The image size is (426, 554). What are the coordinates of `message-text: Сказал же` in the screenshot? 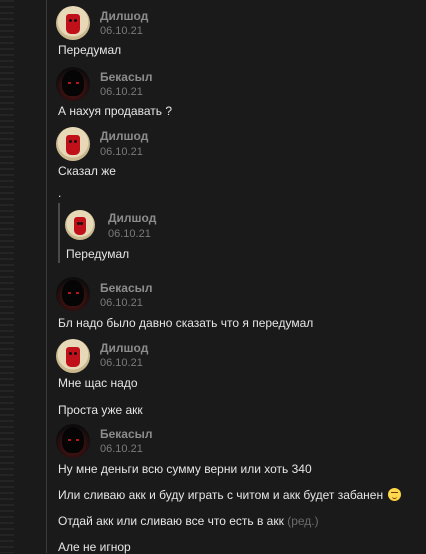 It's located at (87, 171).